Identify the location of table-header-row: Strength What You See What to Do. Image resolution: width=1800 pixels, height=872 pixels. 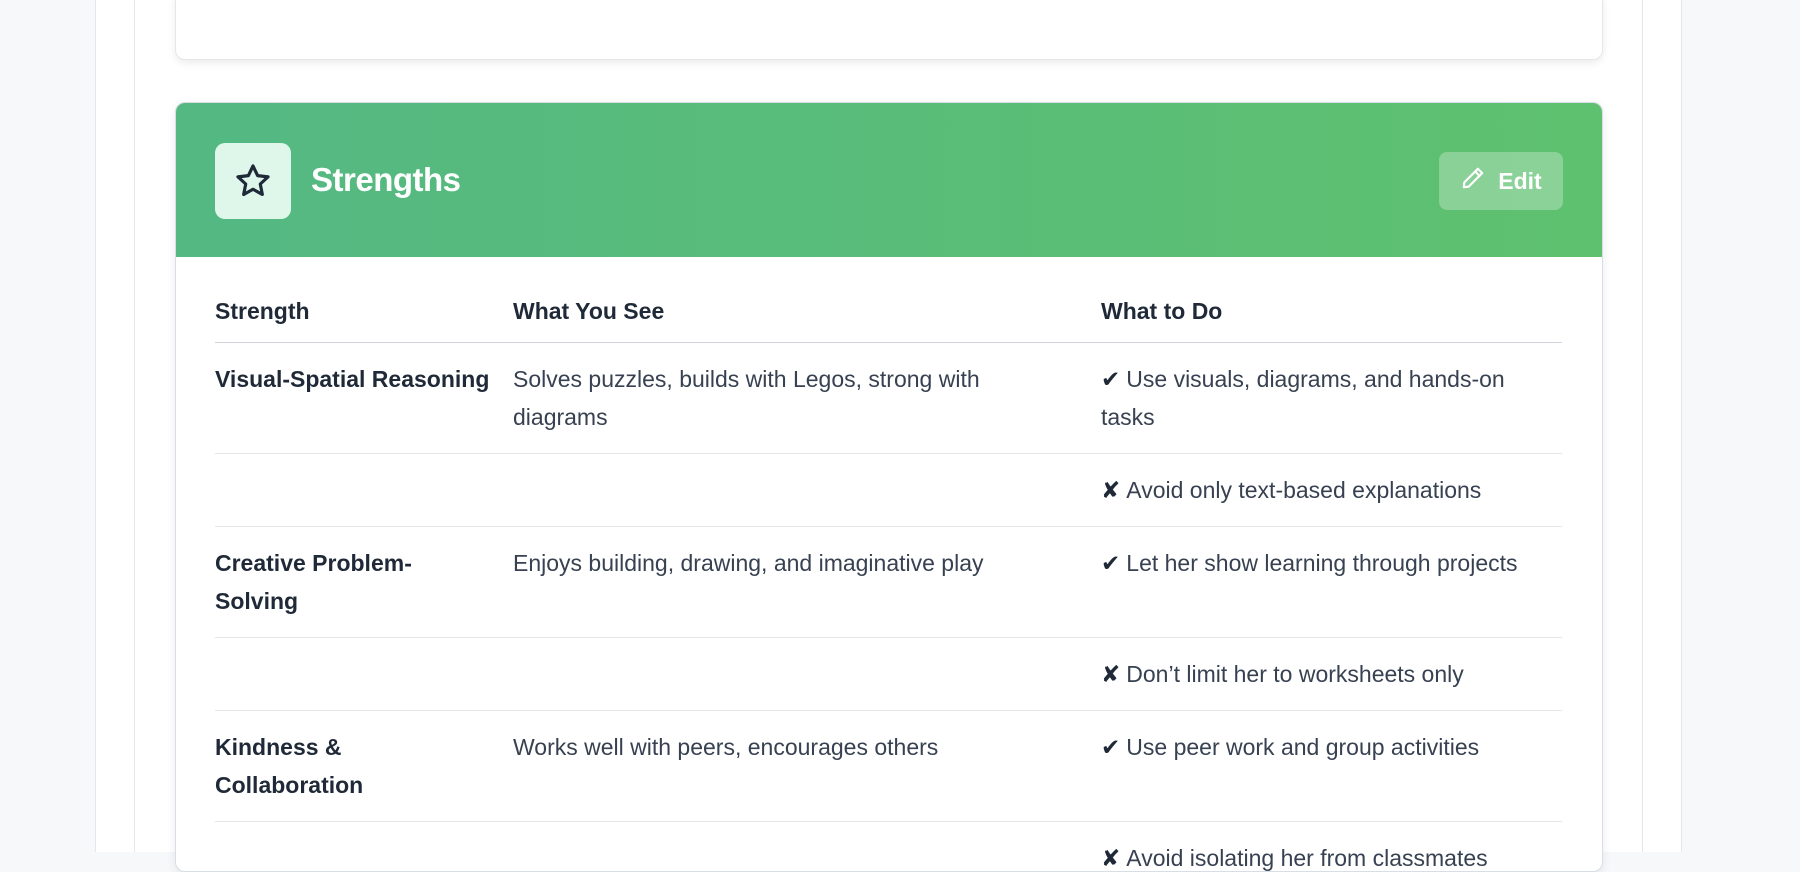
(888, 300).